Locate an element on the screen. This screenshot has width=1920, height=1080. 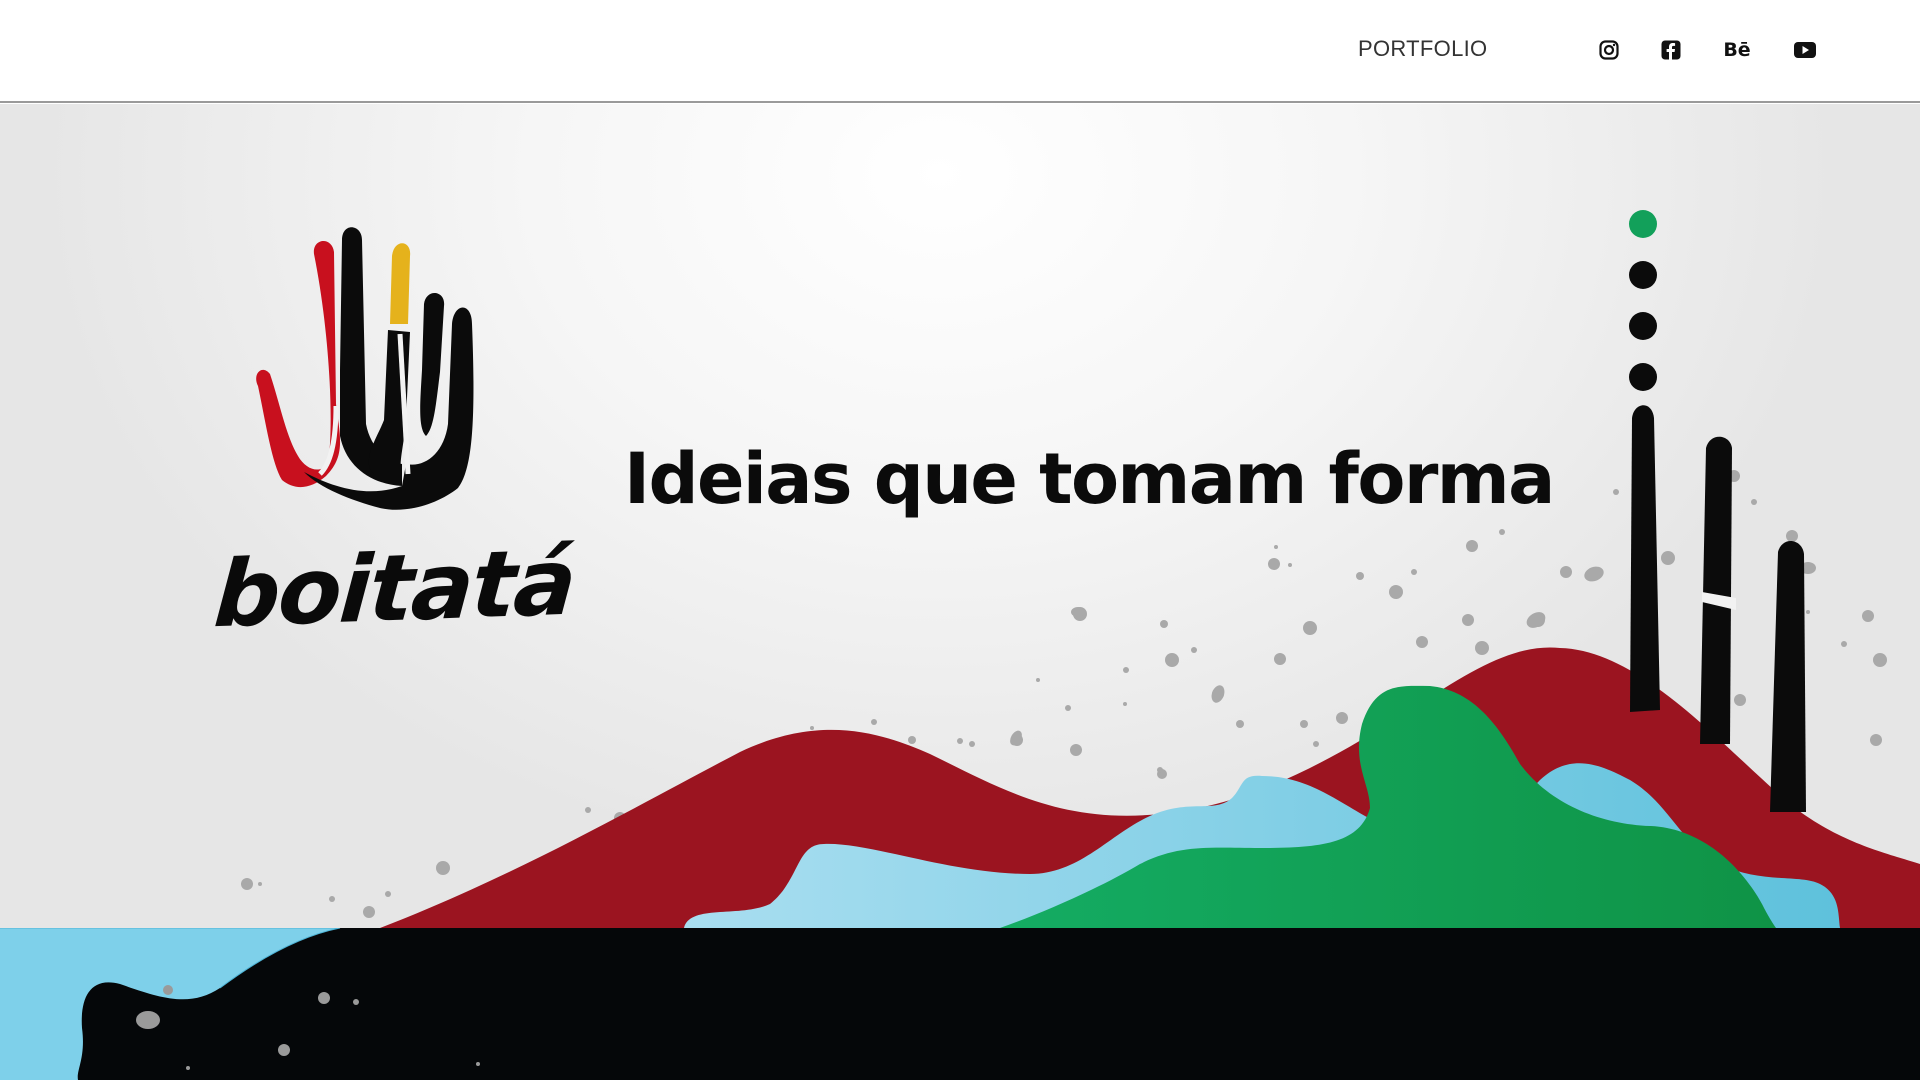
brand-logo-text: boitatá is located at coordinates (394, 588).